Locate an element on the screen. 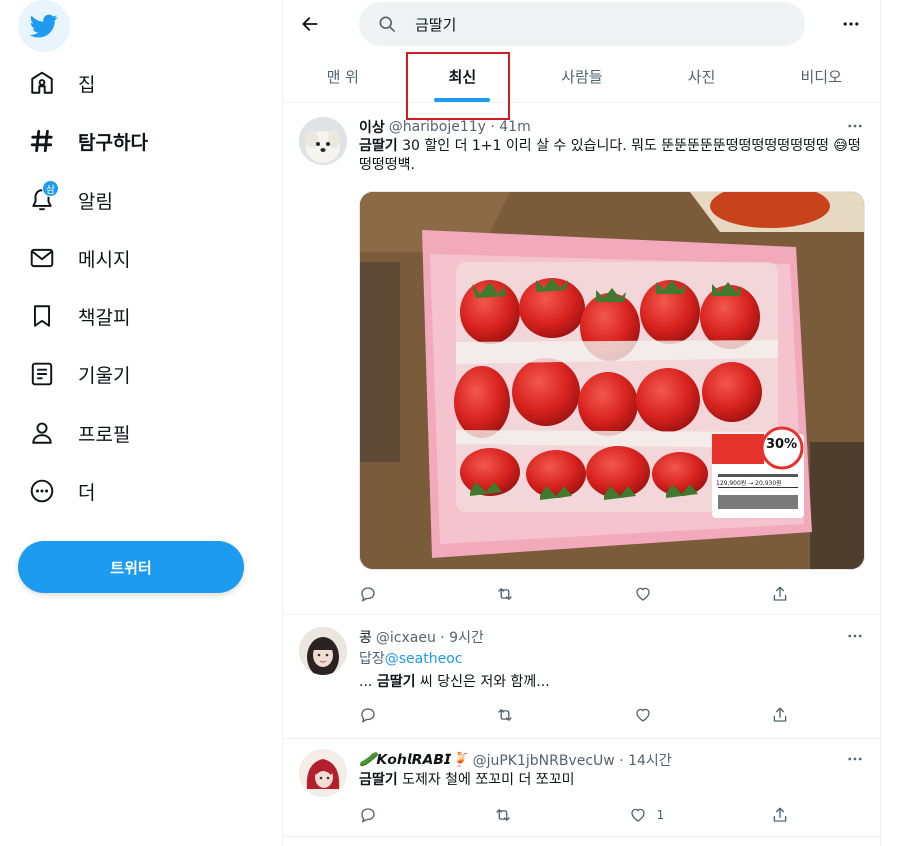 The image size is (905, 846). tab-label: 맨 위 is located at coordinates (342, 76).